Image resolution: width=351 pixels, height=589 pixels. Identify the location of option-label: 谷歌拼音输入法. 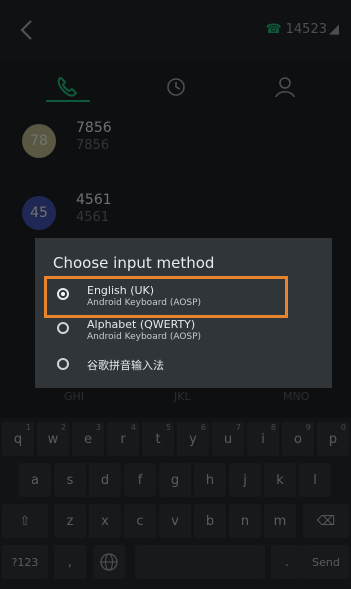
(125, 365).